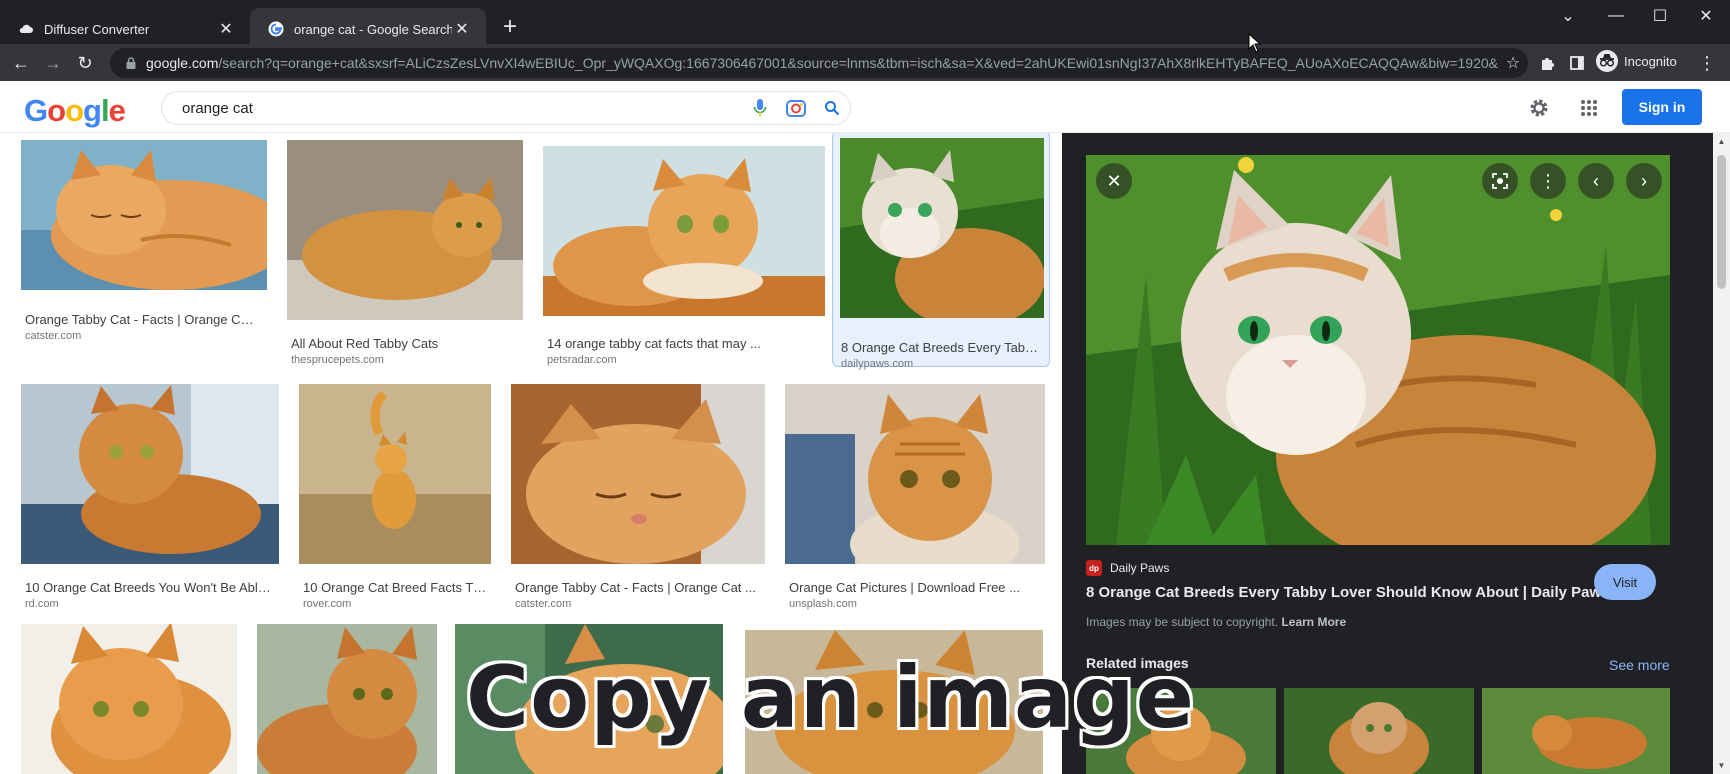 The image size is (1730, 774). Describe the element at coordinates (877, 364) in the screenshot. I see `result-source: dailypaws.com` at that location.